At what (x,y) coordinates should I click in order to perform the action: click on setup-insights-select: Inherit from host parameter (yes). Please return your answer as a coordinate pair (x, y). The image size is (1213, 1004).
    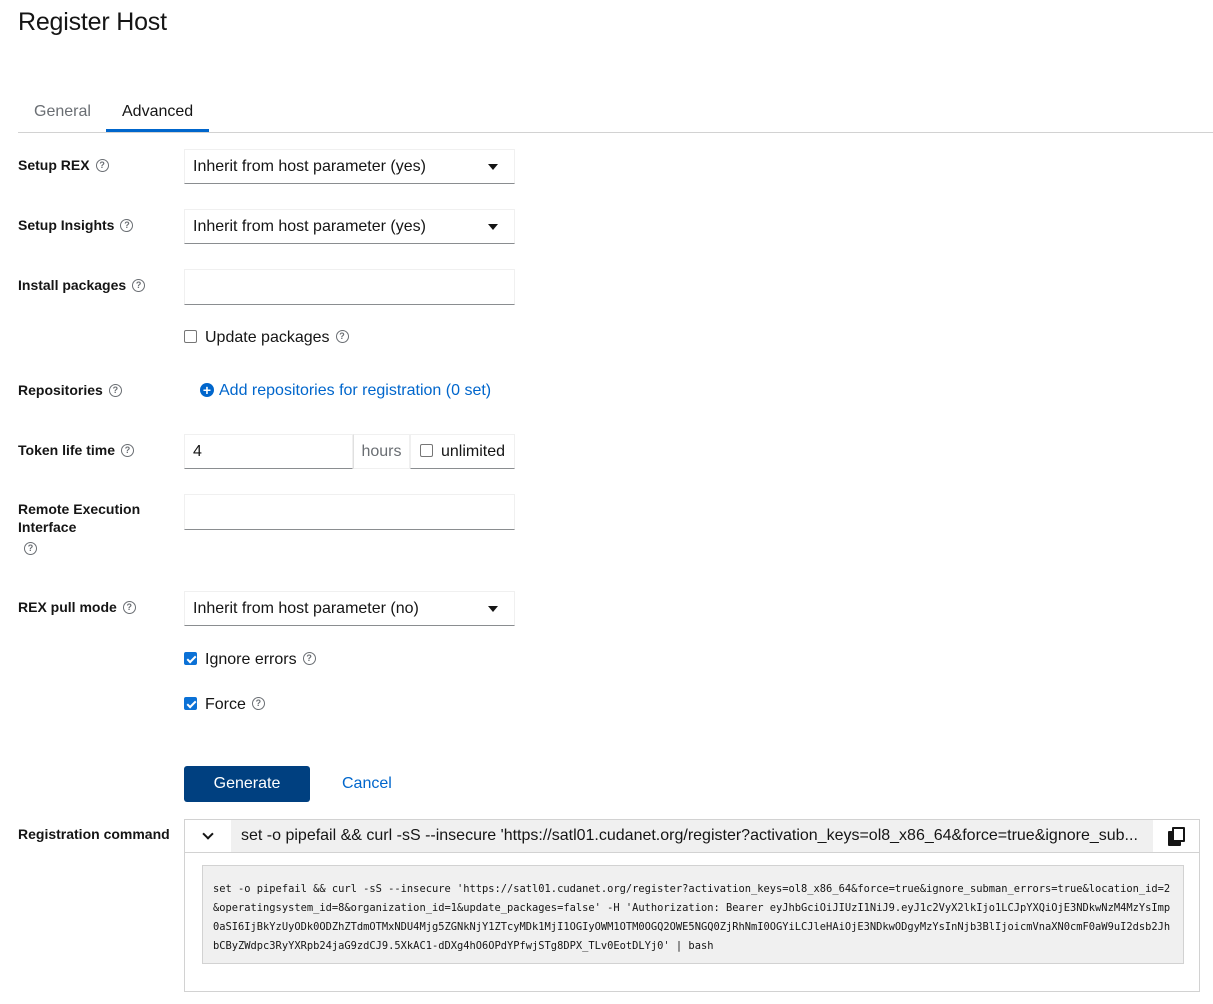
    Looking at the image, I should click on (349, 226).